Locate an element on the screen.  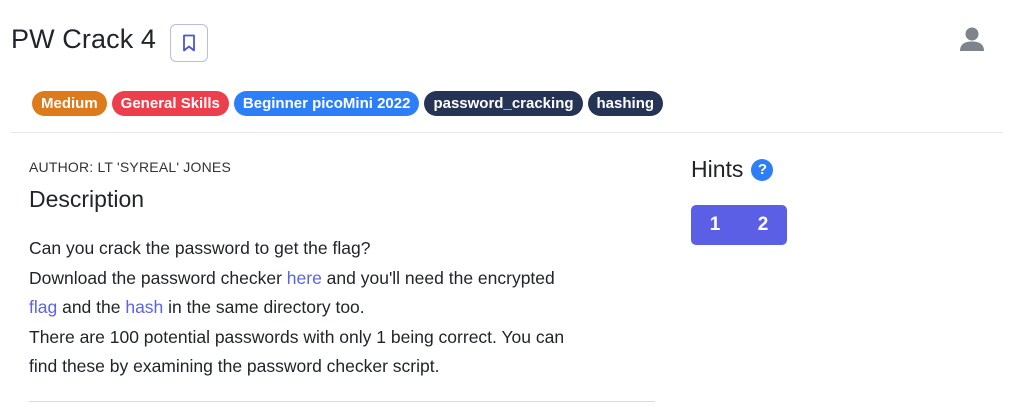
download-checker-link: here is located at coordinates (304, 278).